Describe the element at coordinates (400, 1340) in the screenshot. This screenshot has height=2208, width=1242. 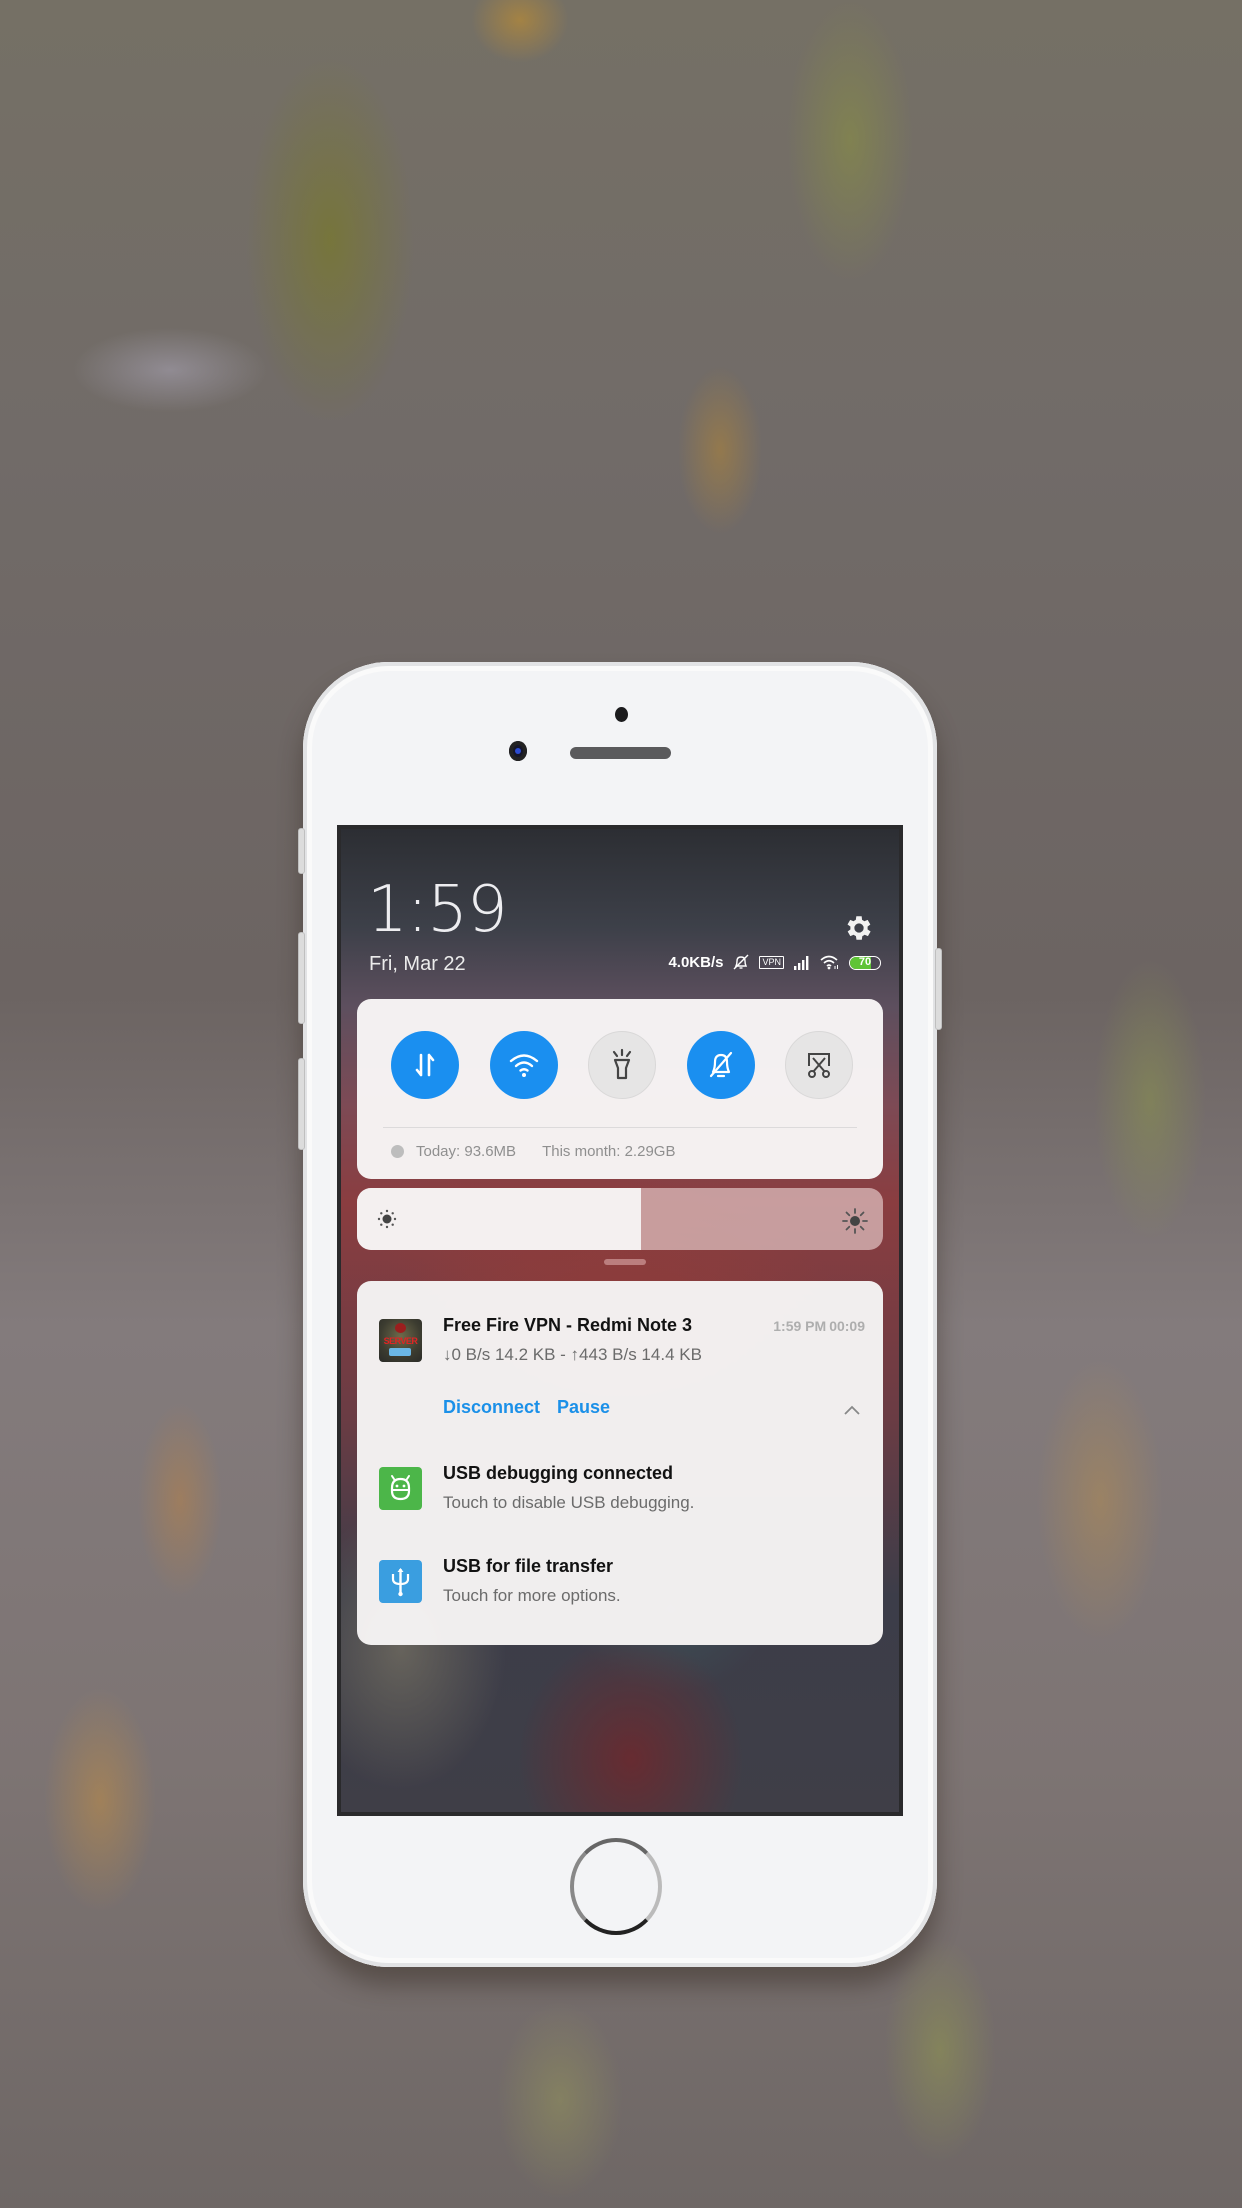
I see `vpn-app-icon: SERVER` at that location.